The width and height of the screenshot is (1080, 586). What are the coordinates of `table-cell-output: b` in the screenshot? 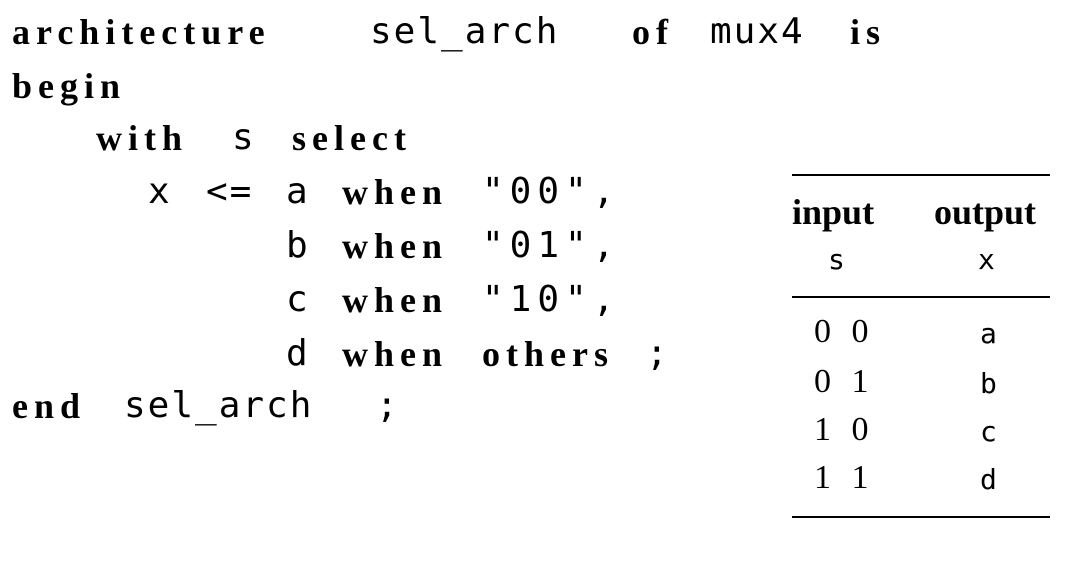 It's located at (988, 383).